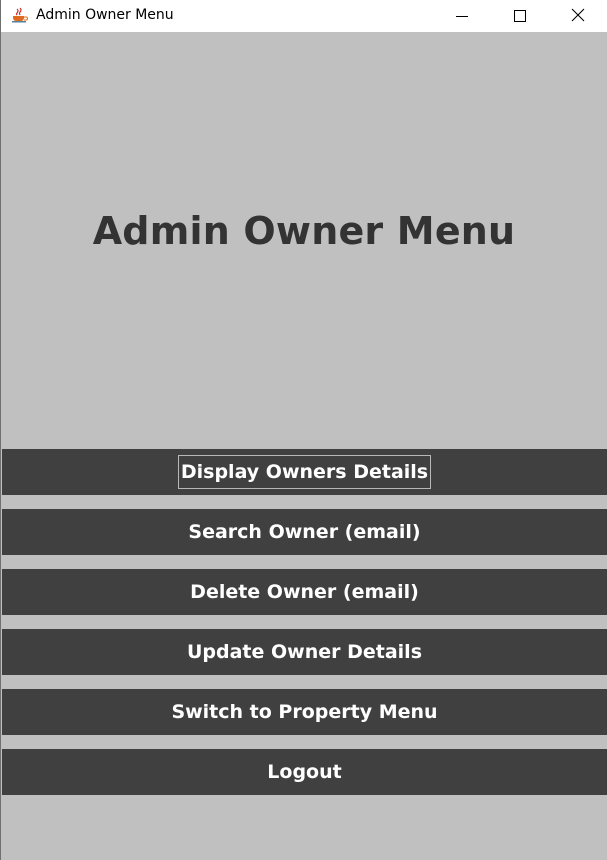  I want to click on button-label: Switch to Property Menu, so click(304, 712).